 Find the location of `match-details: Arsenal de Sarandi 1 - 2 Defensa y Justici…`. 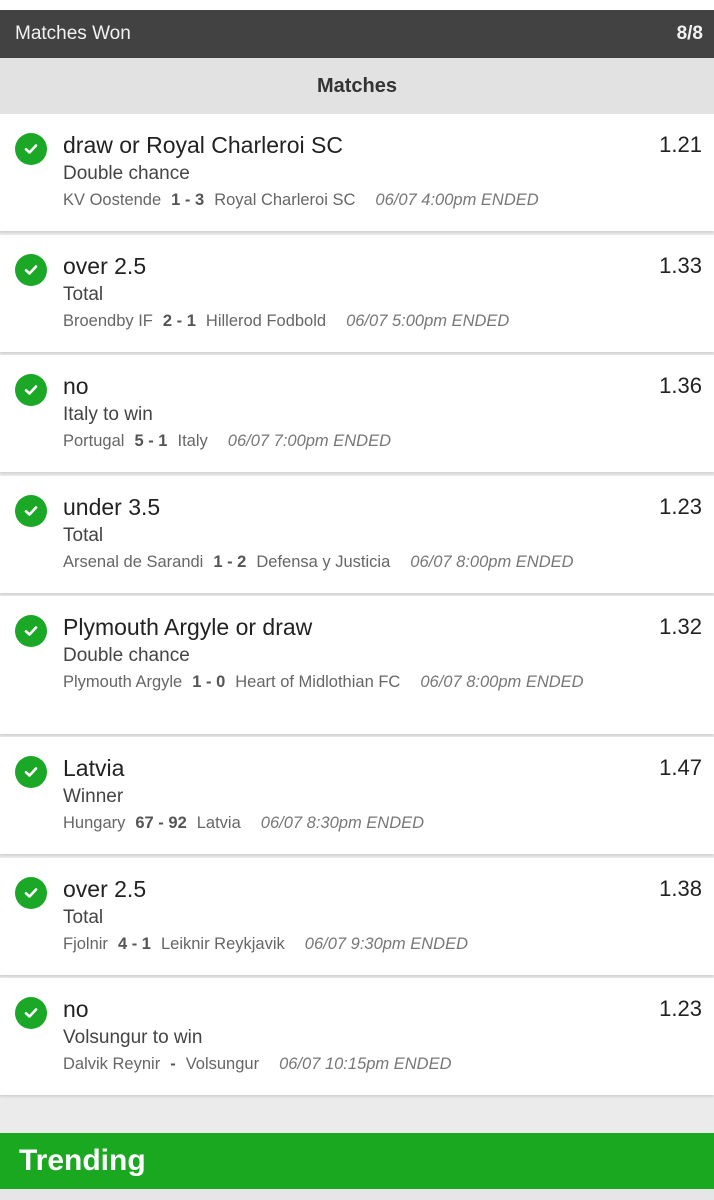

match-details: Arsenal de Sarandi 1 - 2 Defensa y Justici… is located at coordinates (333, 562).